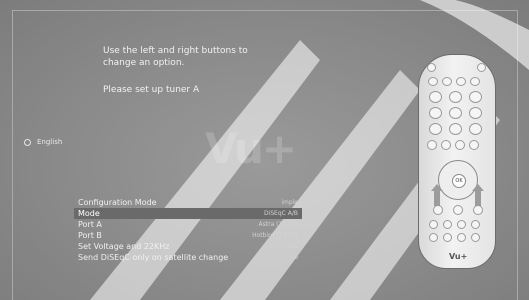 This screenshot has height=300, width=529. Describe the element at coordinates (144, 63) in the screenshot. I see `instruction-line-2: change an option.` at that location.